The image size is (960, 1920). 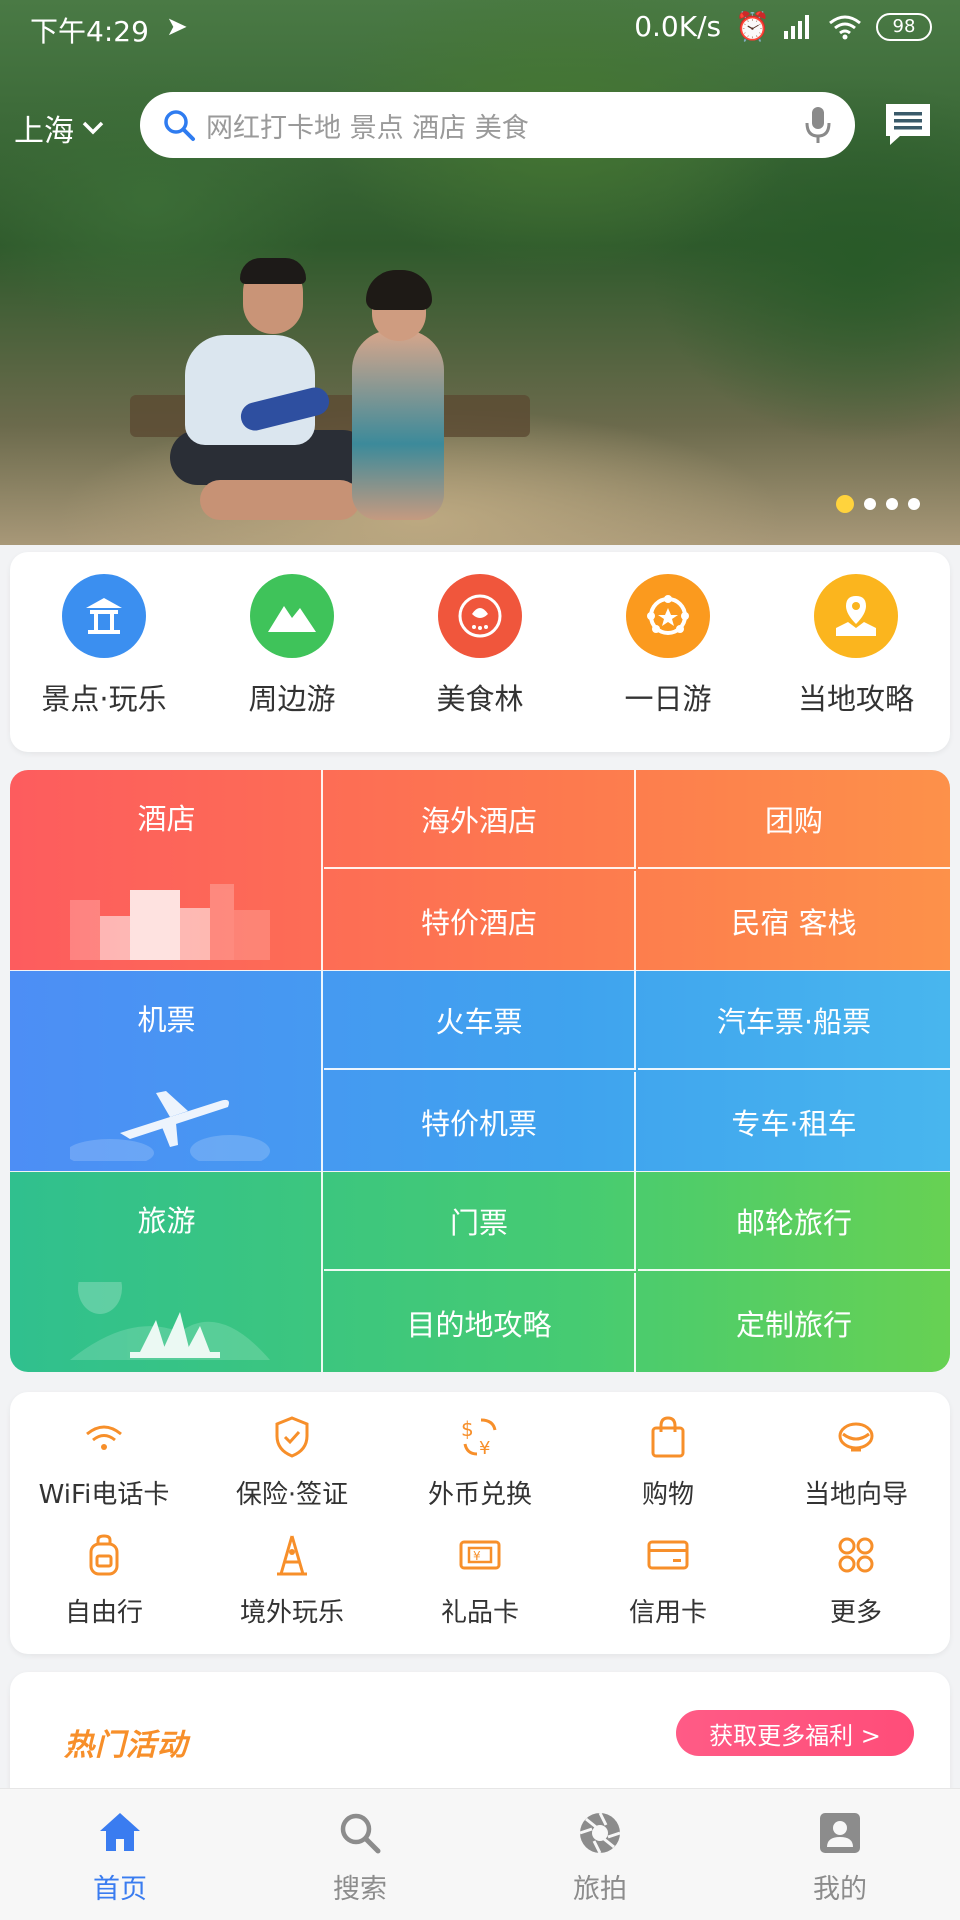 I want to click on microphone-icon, so click(x=818, y=125).